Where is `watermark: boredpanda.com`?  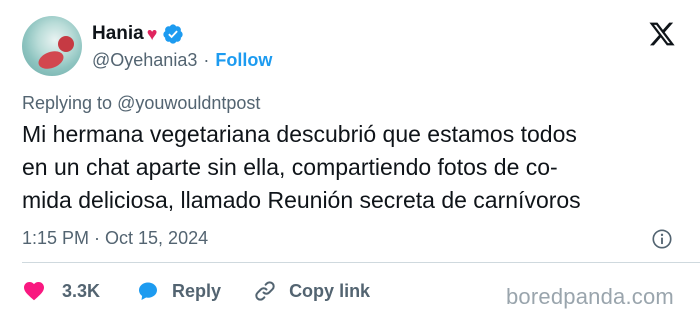 watermark: boredpanda.com is located at coordinates (590, 296).